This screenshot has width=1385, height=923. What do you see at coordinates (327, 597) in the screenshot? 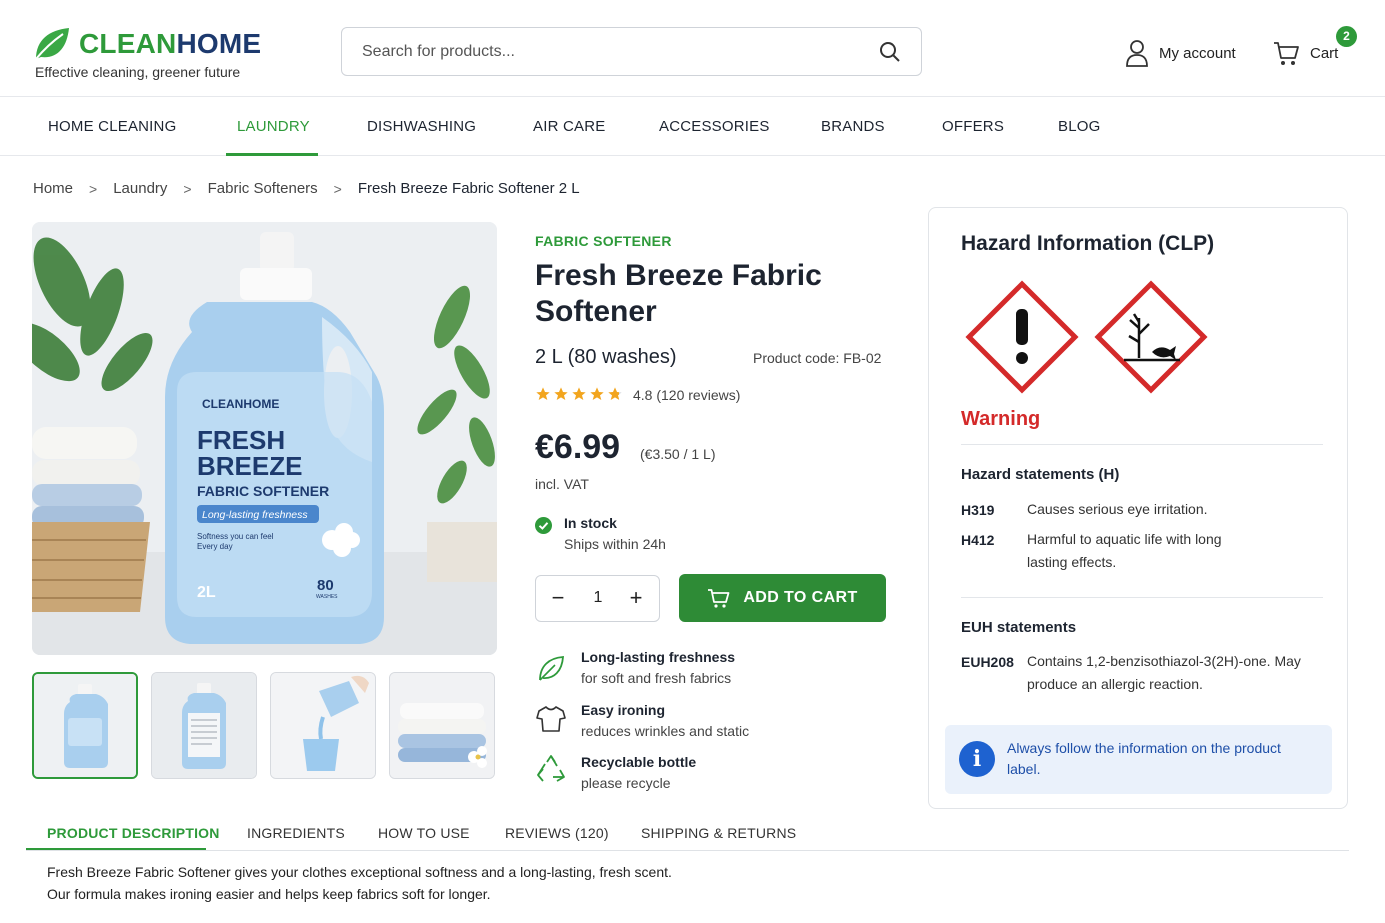
I see `bottle-washes-unit-text: WASHES` at bounding box center [327, 597].